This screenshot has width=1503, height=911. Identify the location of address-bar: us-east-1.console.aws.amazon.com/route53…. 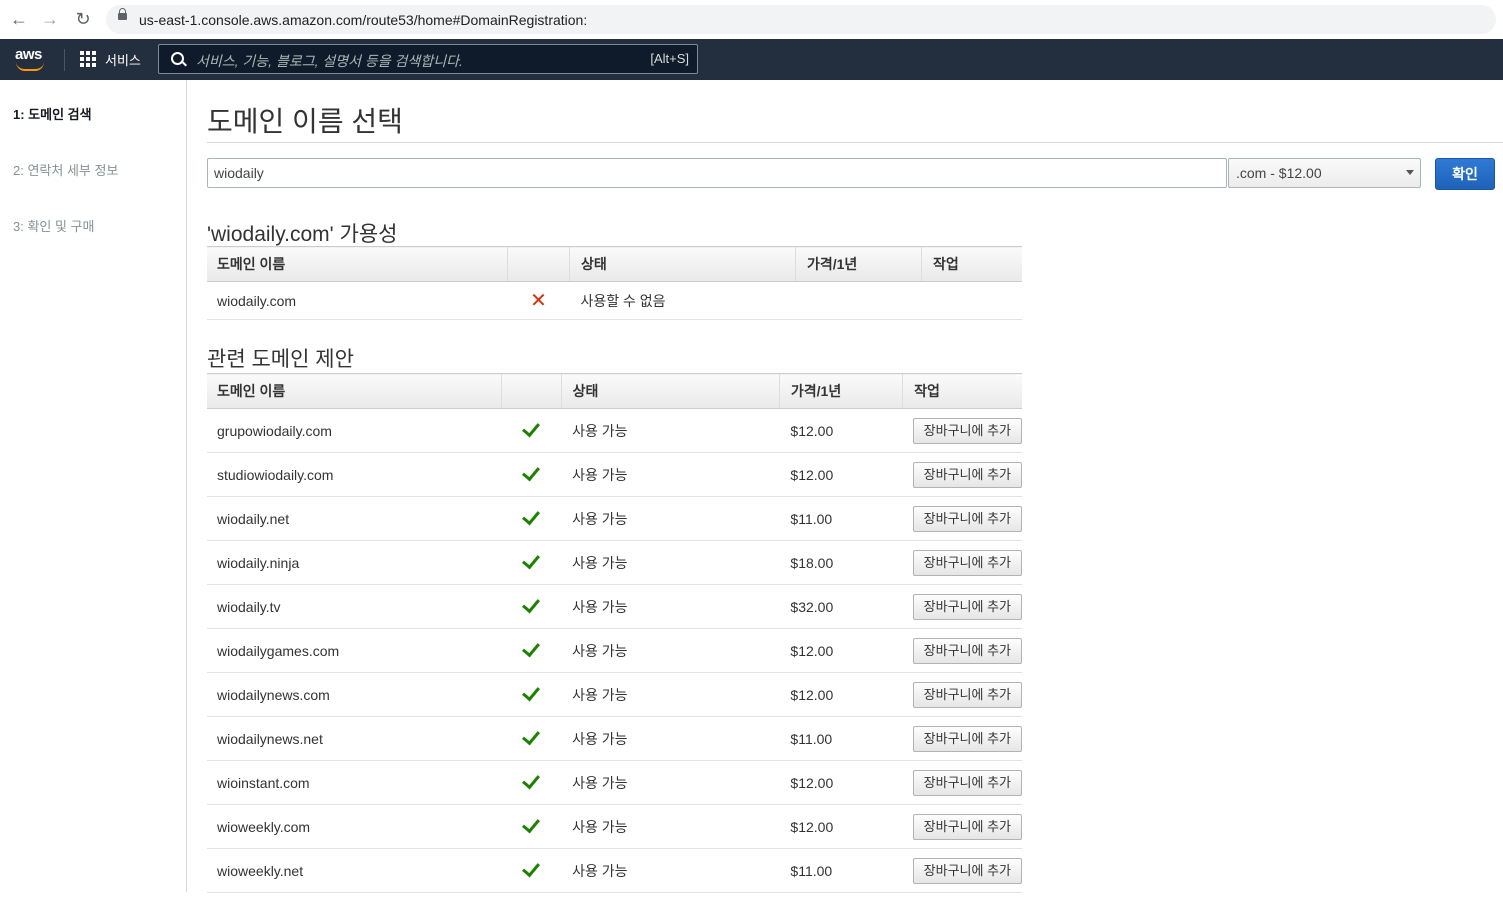
(801, 19).